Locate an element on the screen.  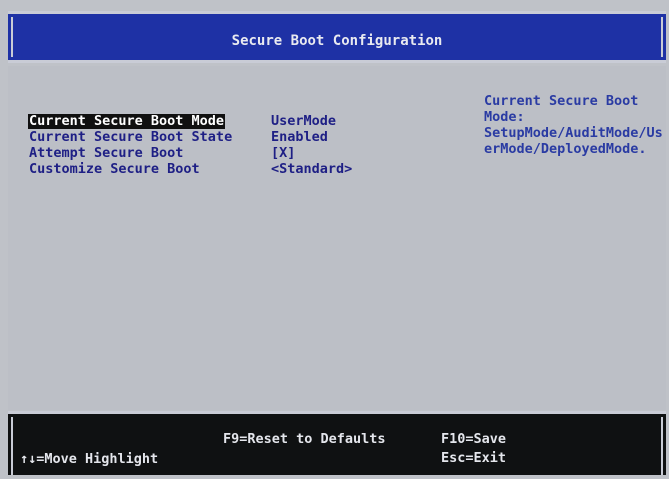
menu-item-current-secure-boot-mode: Current Secure Boot Mode is located at coordinates (127, 121).